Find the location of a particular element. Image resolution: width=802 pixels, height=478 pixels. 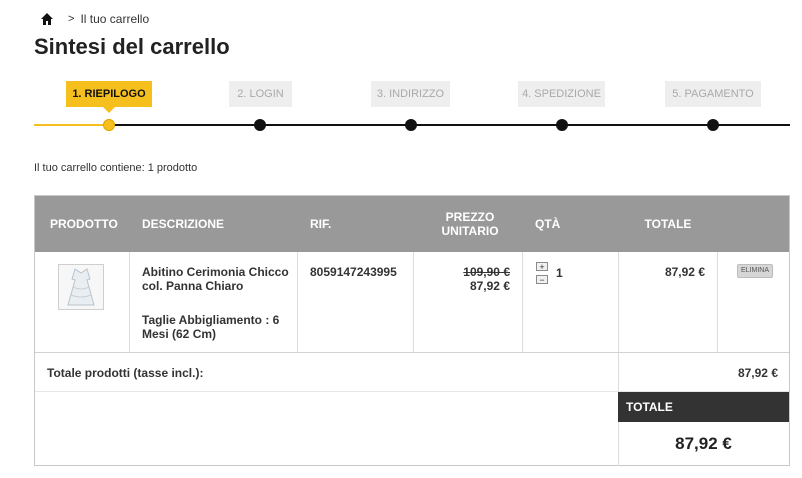

dress-thumbnail is located at coordinates (81, 287).